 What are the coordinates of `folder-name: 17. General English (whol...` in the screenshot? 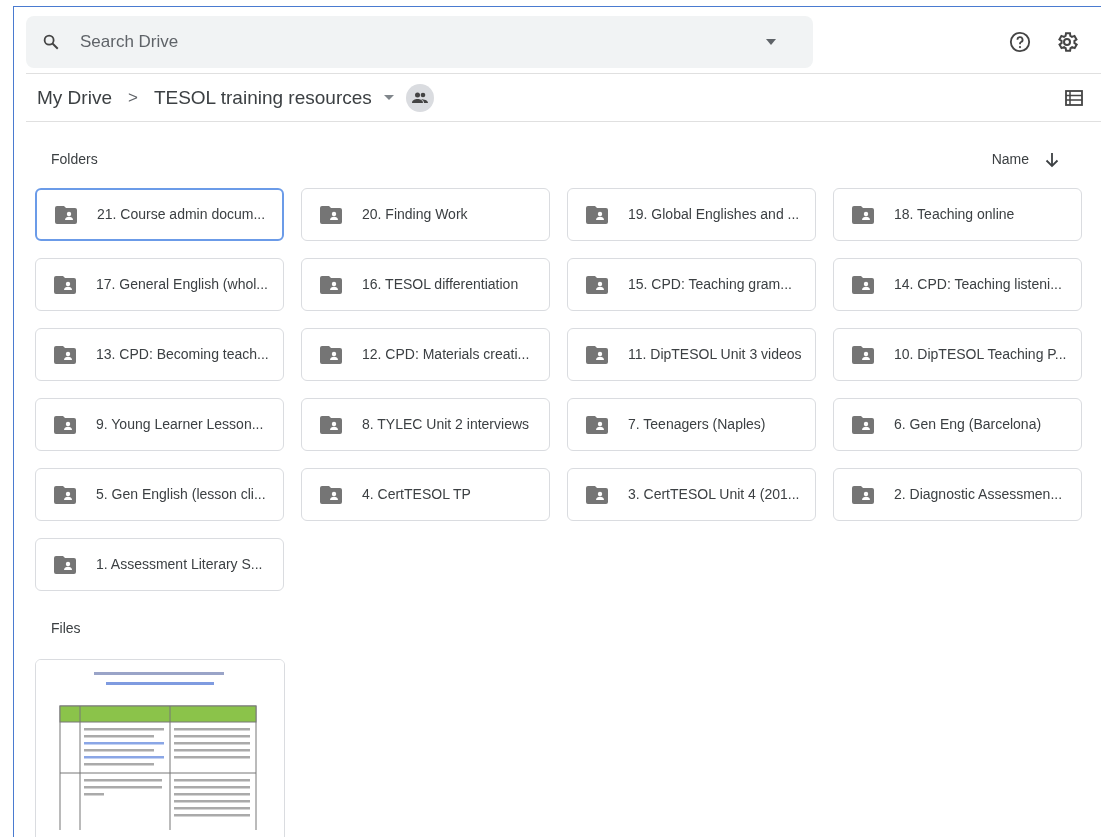 It's located at (182, 285).